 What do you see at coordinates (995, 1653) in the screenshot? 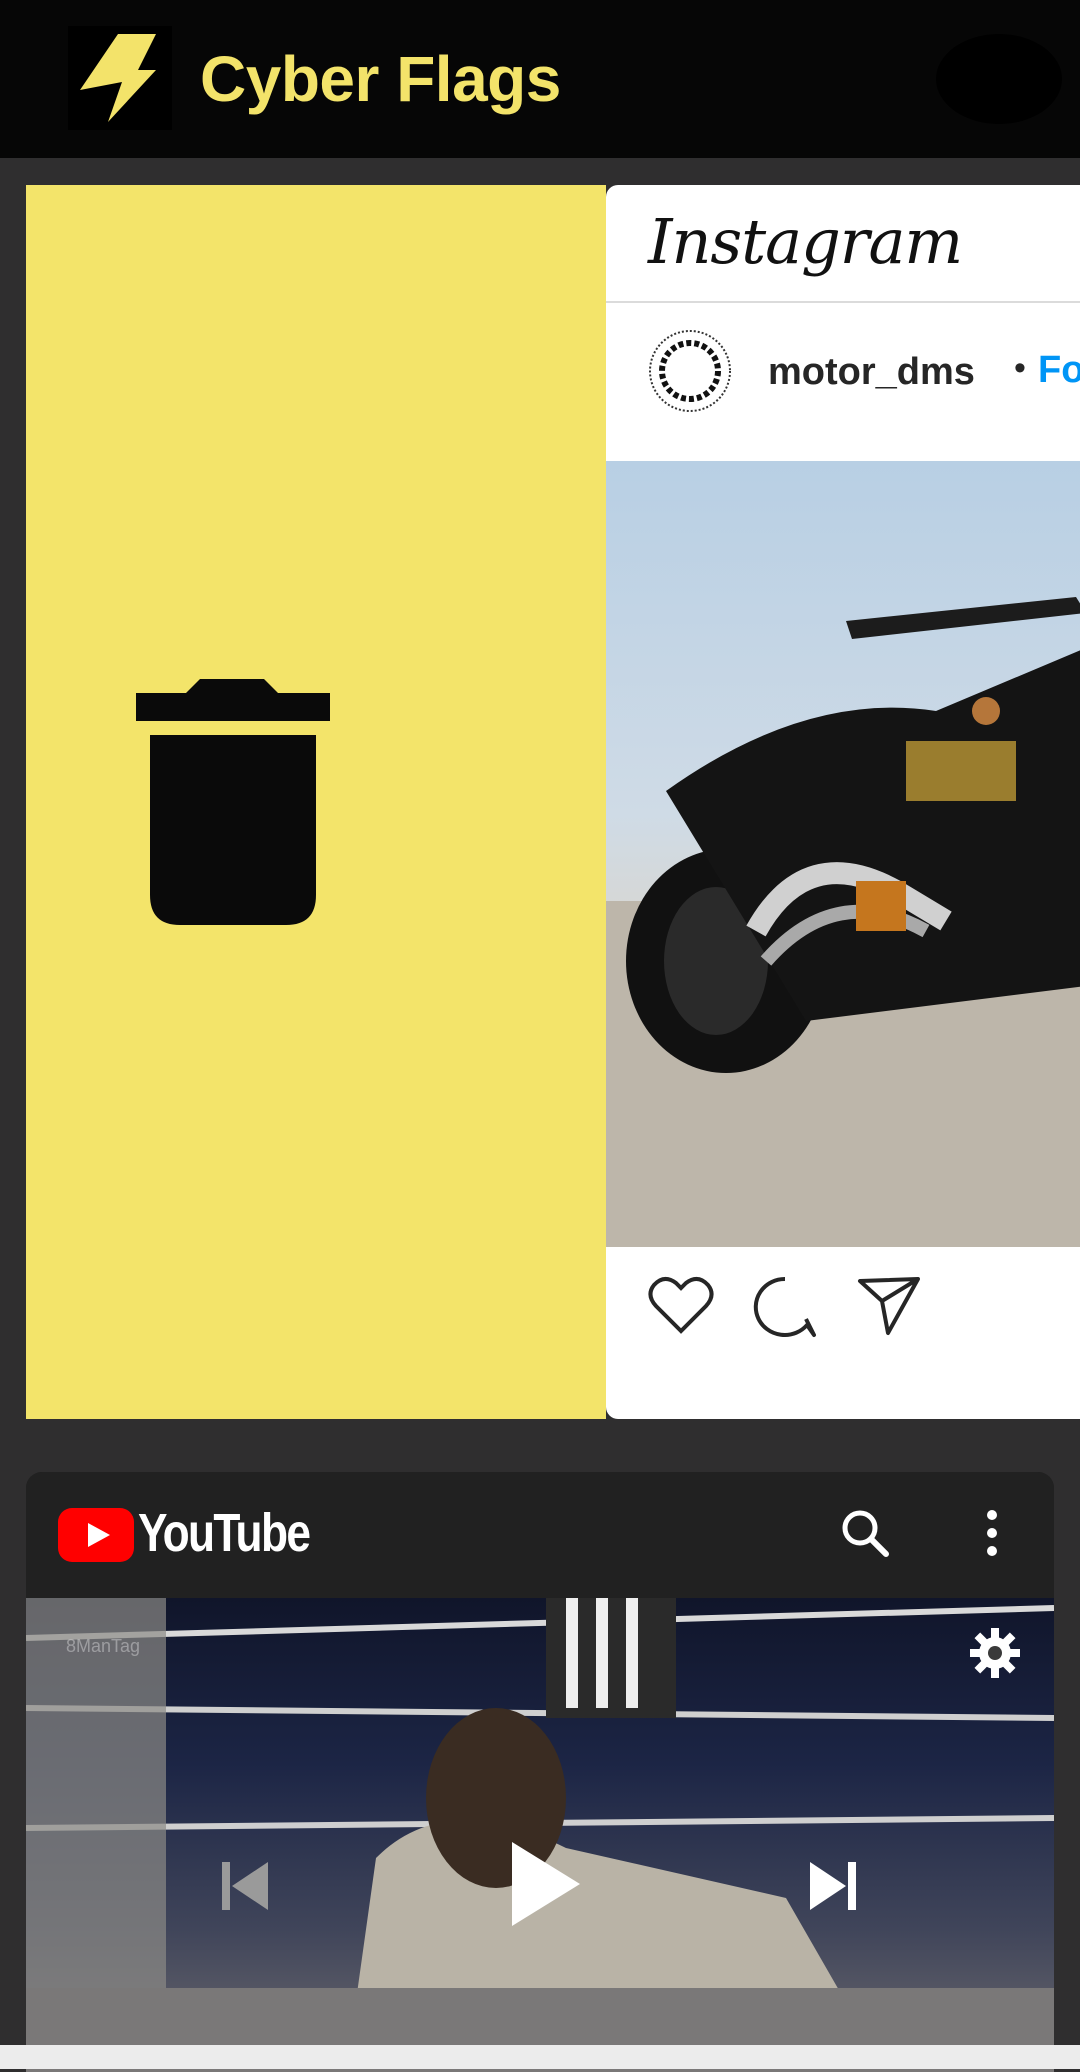
I see `settings-gear-icon` at bounding box center [995, 1653].